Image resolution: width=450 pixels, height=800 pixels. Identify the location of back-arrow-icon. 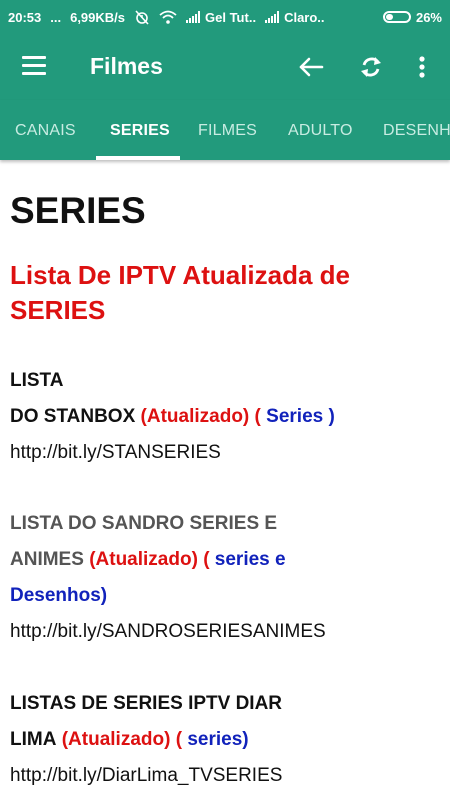
(311, 67).